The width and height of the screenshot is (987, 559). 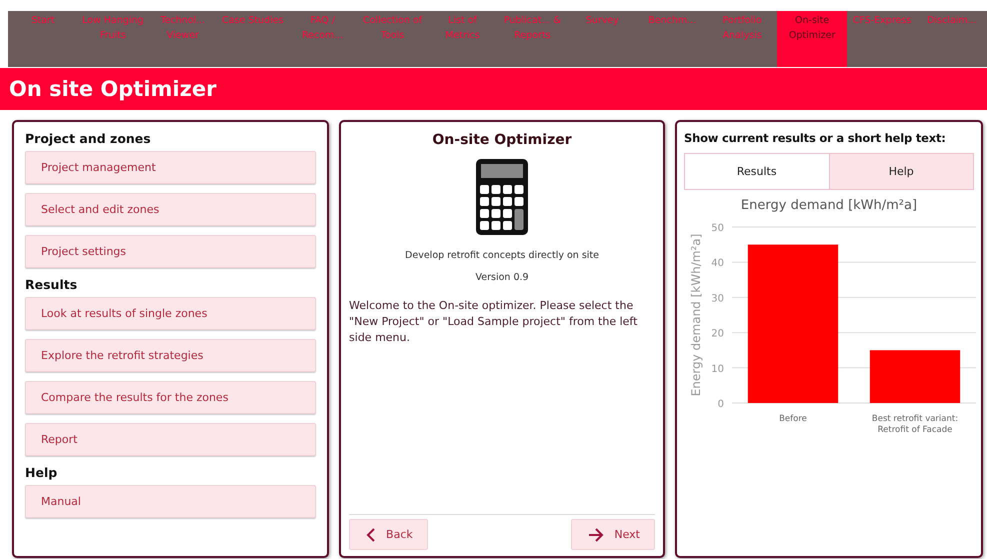 I want to click on chevron-left-icon, so click(x=371, y=535).